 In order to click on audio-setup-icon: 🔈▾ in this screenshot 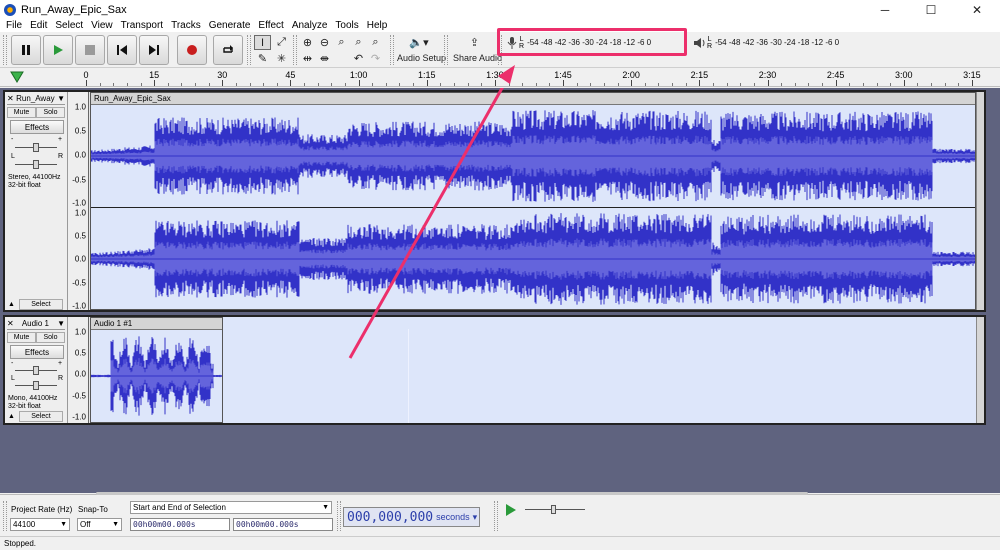, I will do `click(419, 42)`.